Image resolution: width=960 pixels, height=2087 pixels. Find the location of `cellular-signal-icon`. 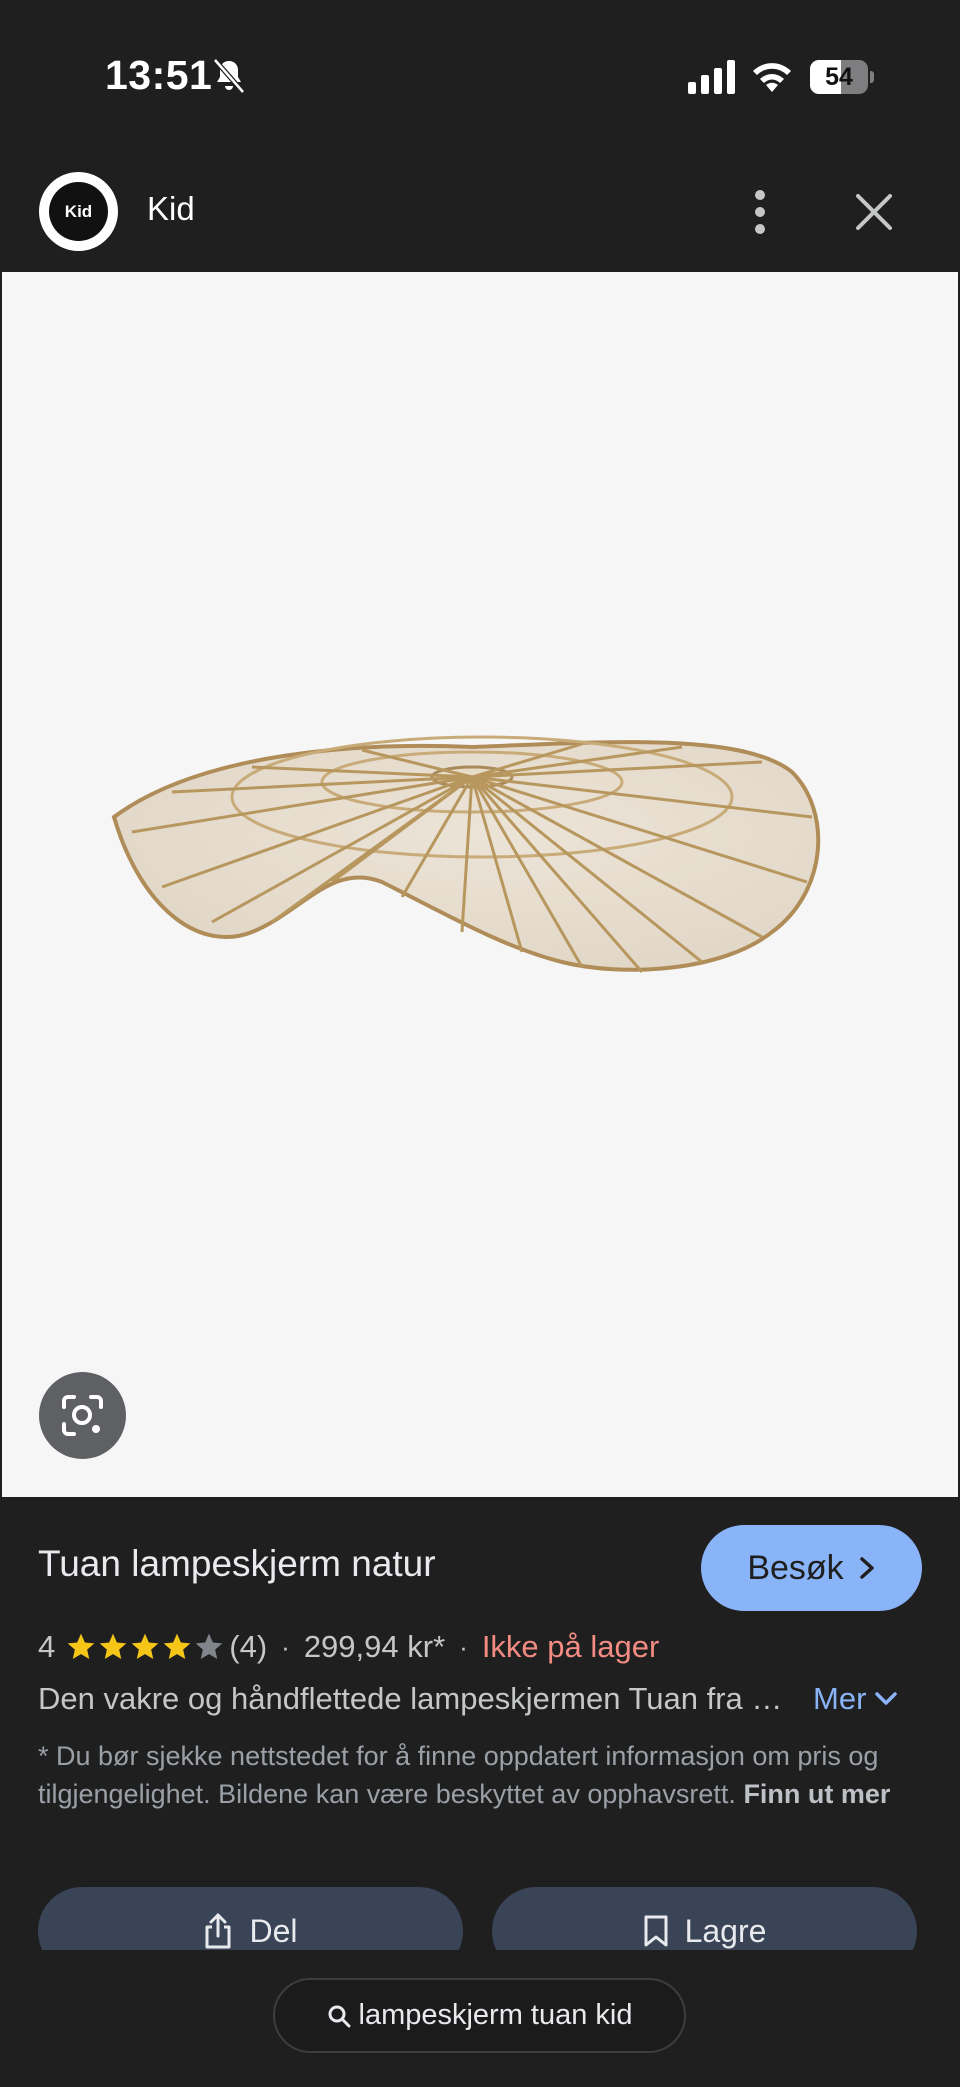

cellular-signal-icon is located at coordinates (711, 77).